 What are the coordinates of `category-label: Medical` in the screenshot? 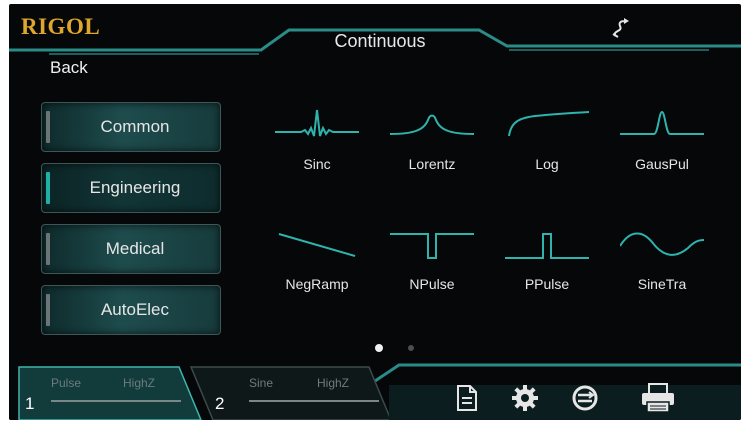 It's located at (135, 248).